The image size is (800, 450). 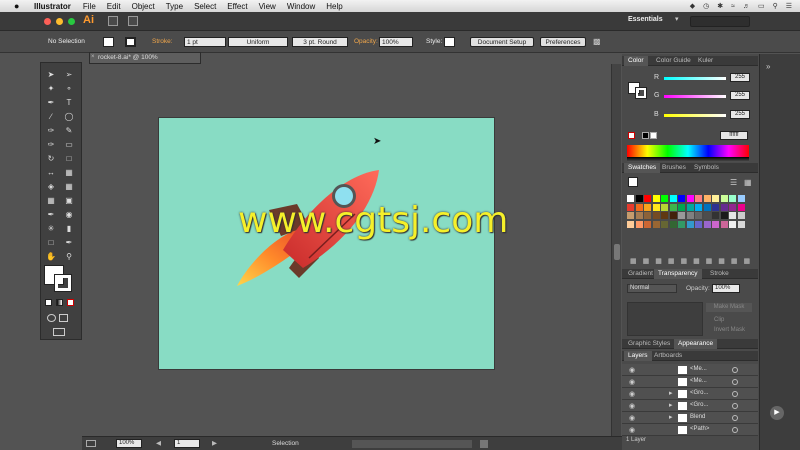 What do you see at coordinates (671, 417) in the screenshot?
I see `expand-chevron-icon: ▸` at bounding box center [671, 417].